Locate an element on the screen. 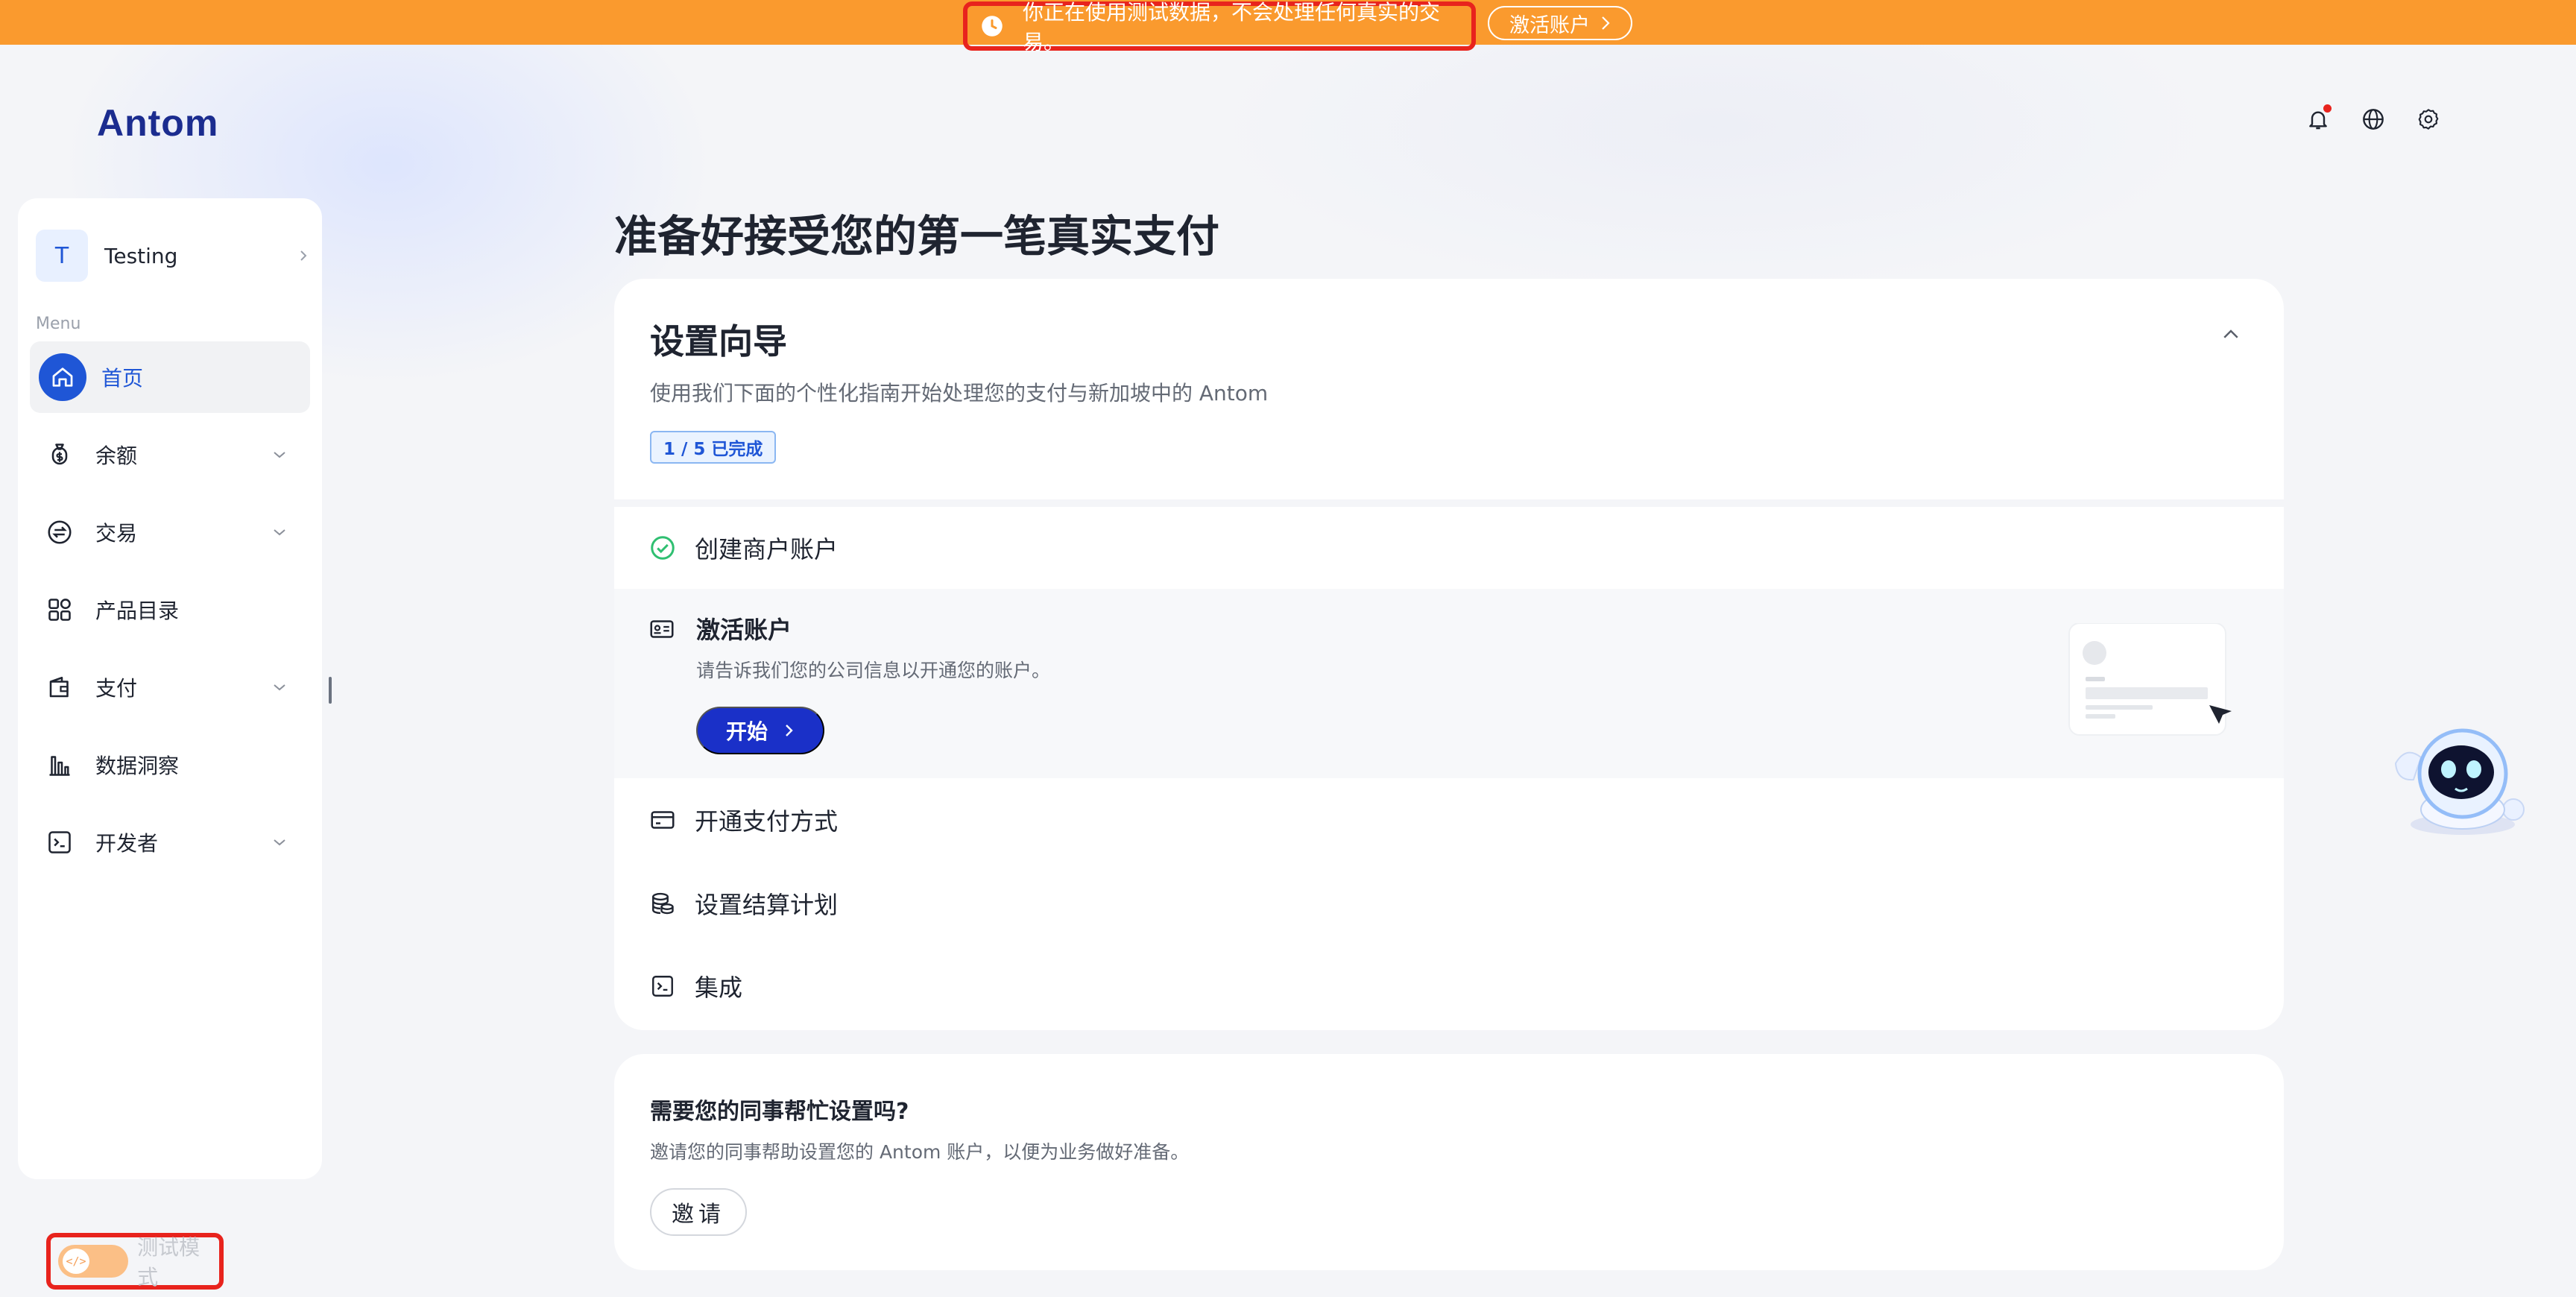  wizard-title: 设置向导 is located at coordinates (718, 341).